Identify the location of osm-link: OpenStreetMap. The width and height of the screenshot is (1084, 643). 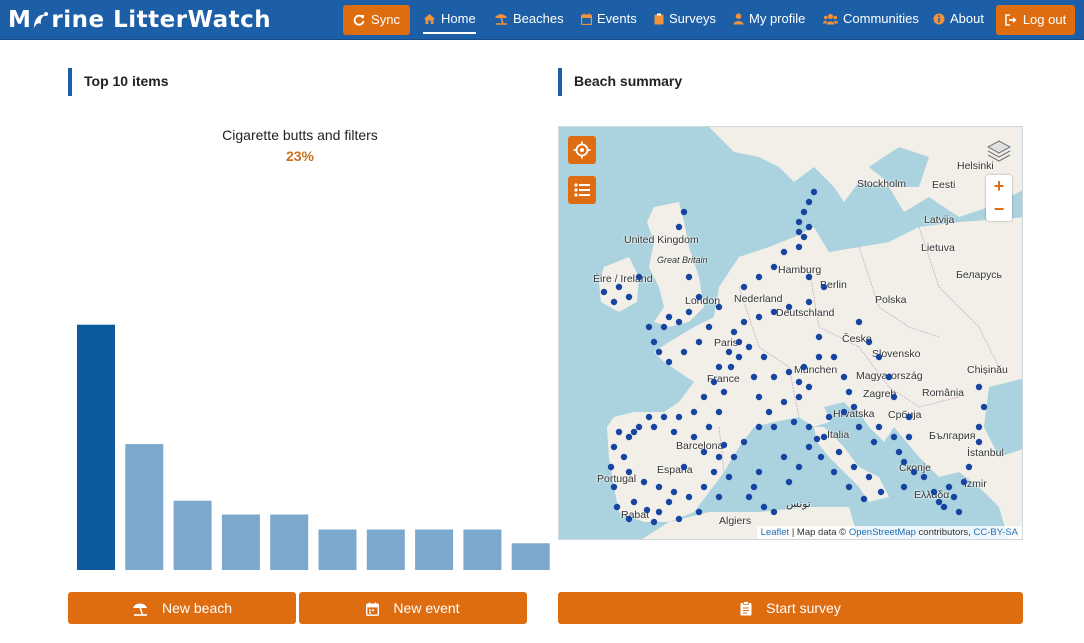
(882, 532).